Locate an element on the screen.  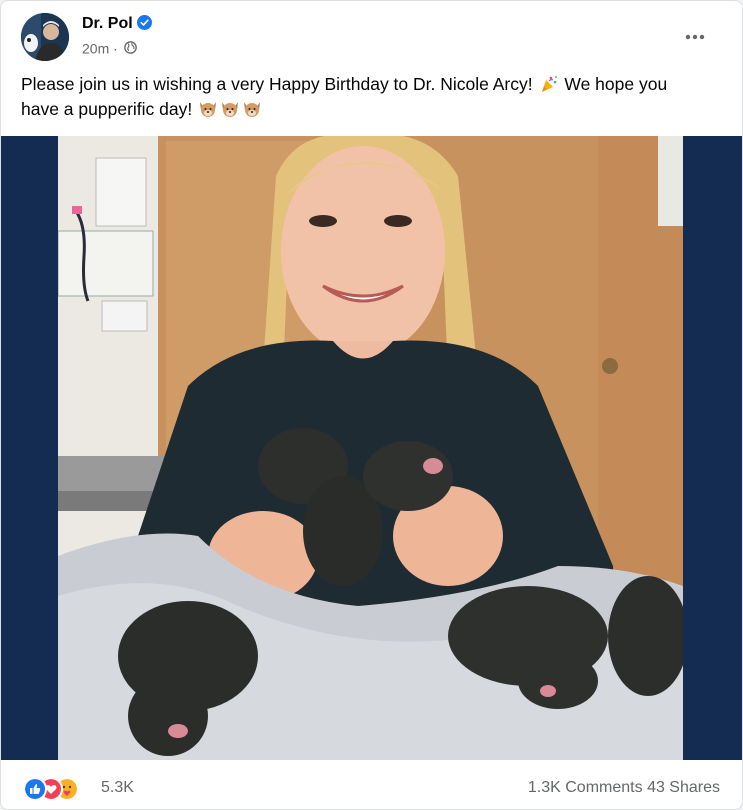
shares-count: 43 Shares is located at coordinates (683, 787).